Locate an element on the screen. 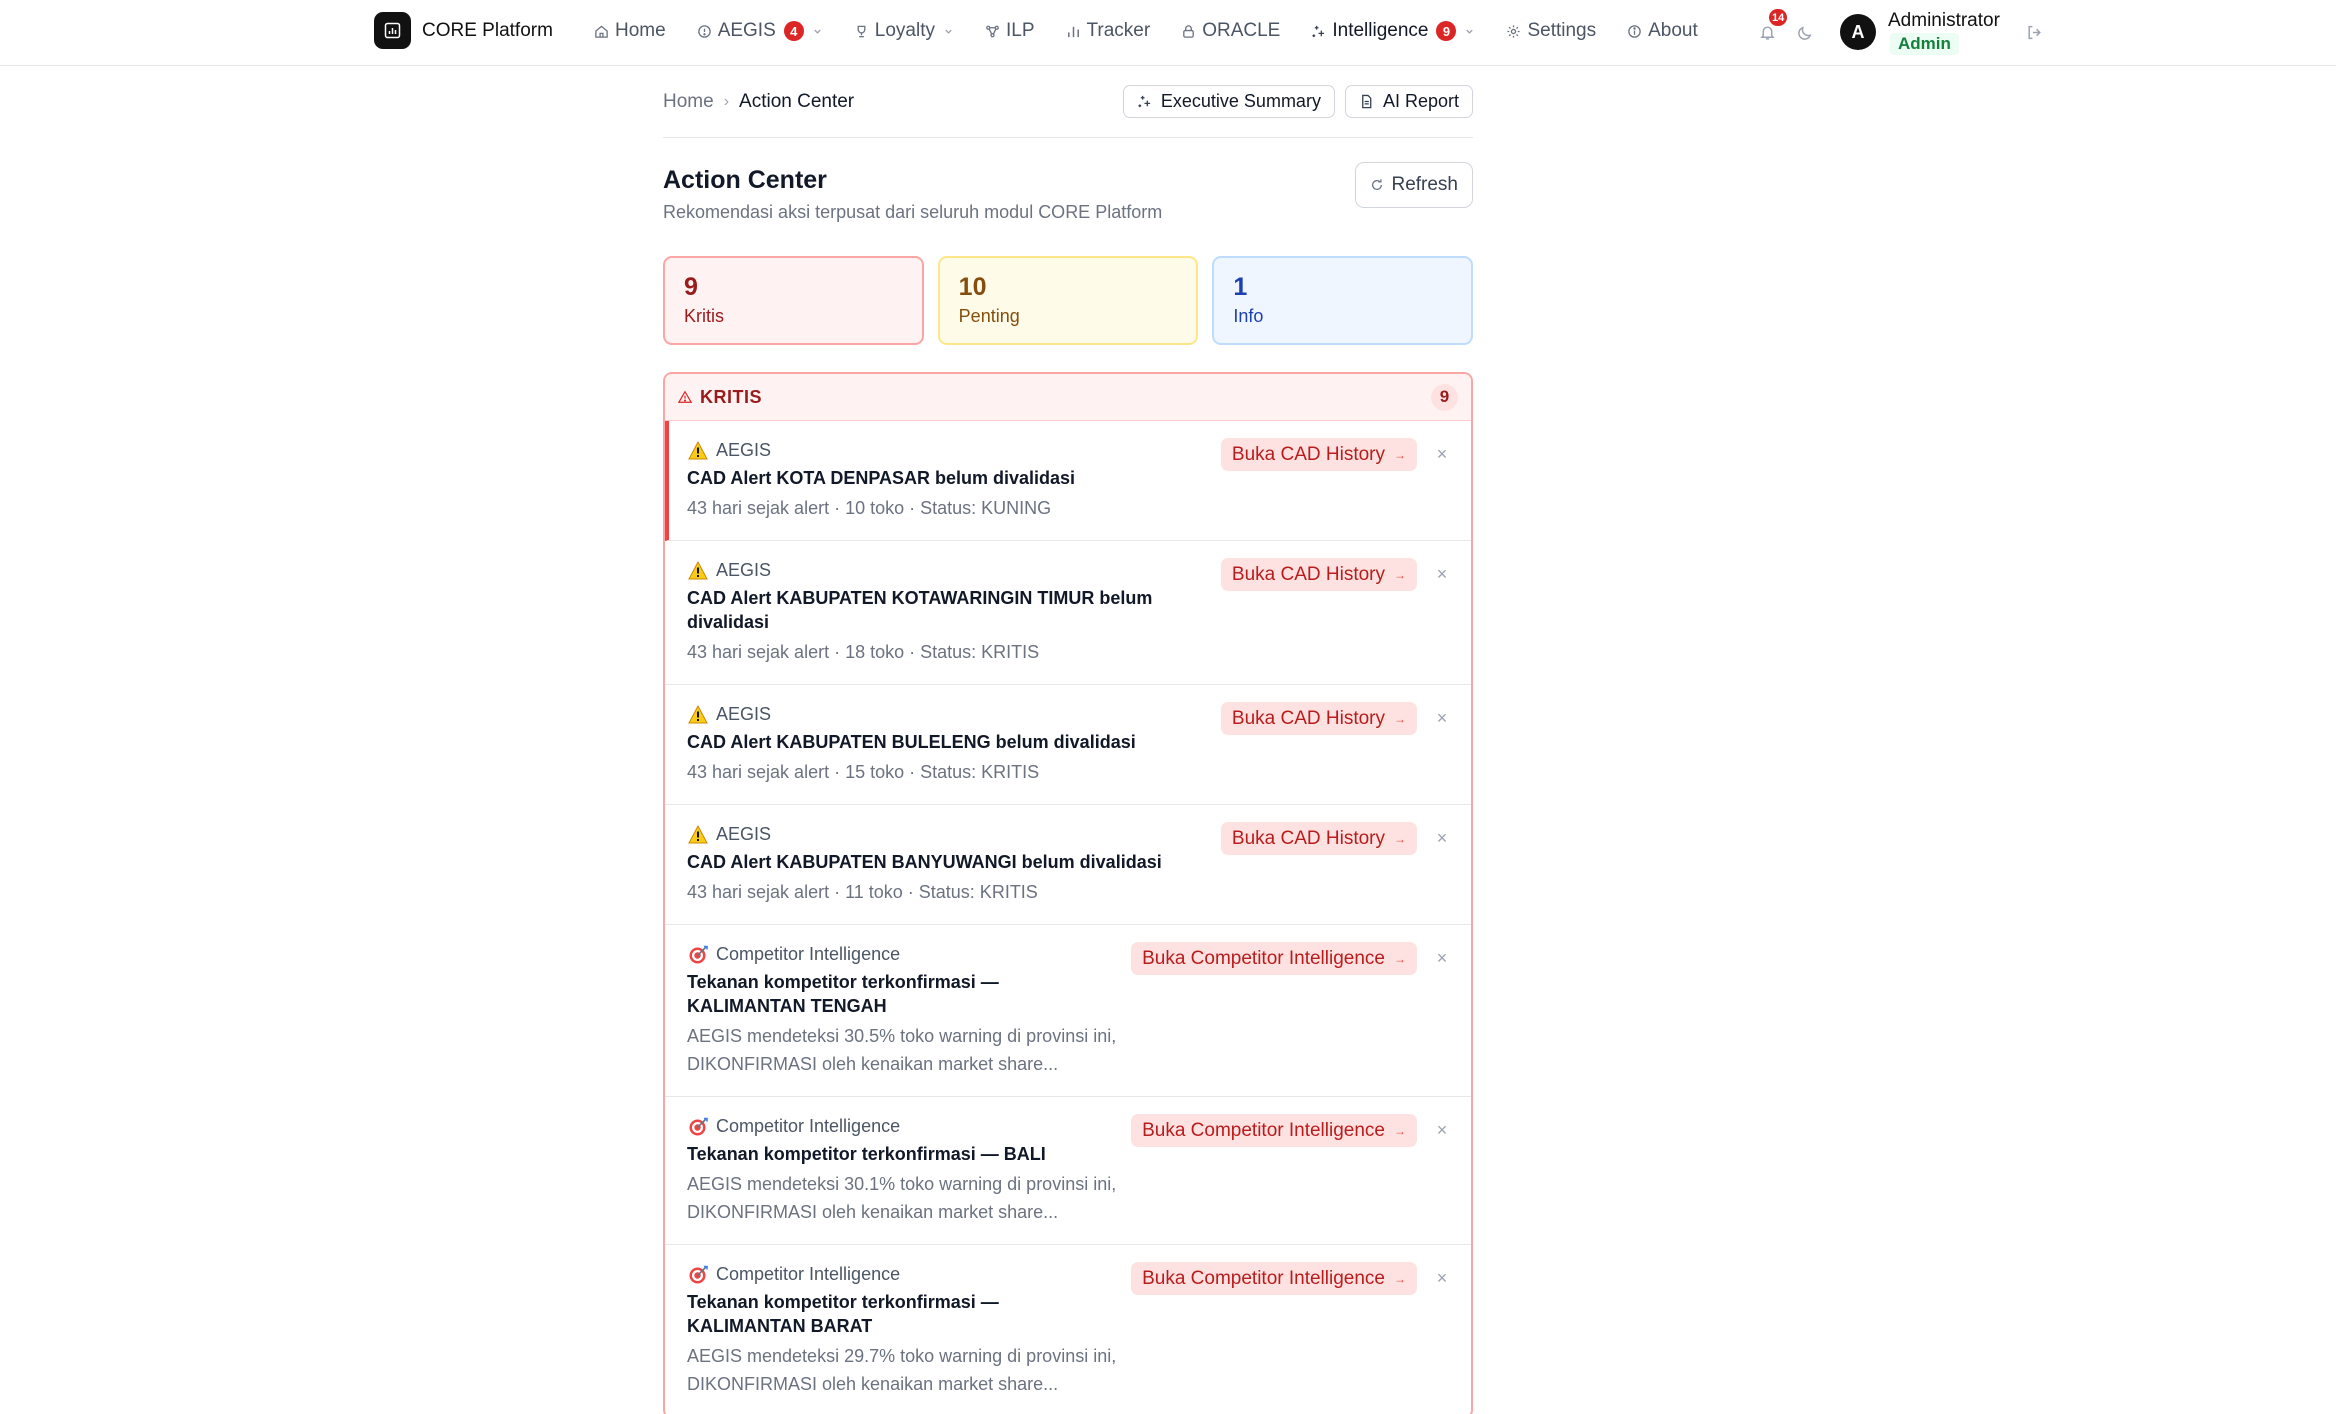 The width and height of the screenshot is (2336, 1414). user-name: Administrator is located at coordinates (1944, 20).